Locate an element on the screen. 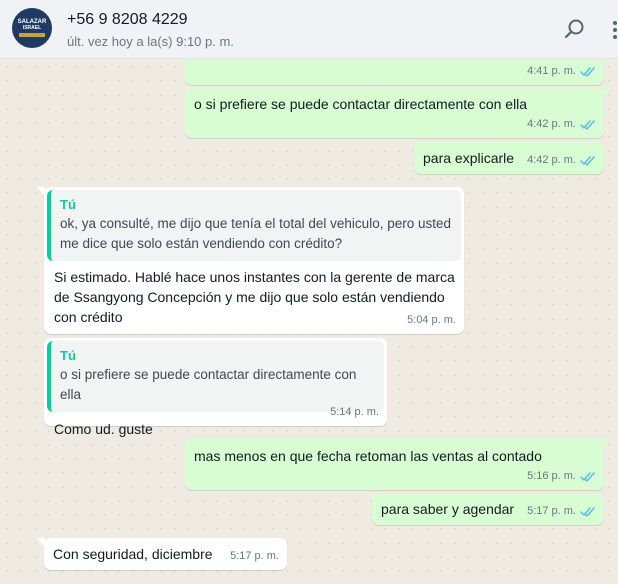  message-meta: 5:14 p. m. is located at coordinates (354, 412).